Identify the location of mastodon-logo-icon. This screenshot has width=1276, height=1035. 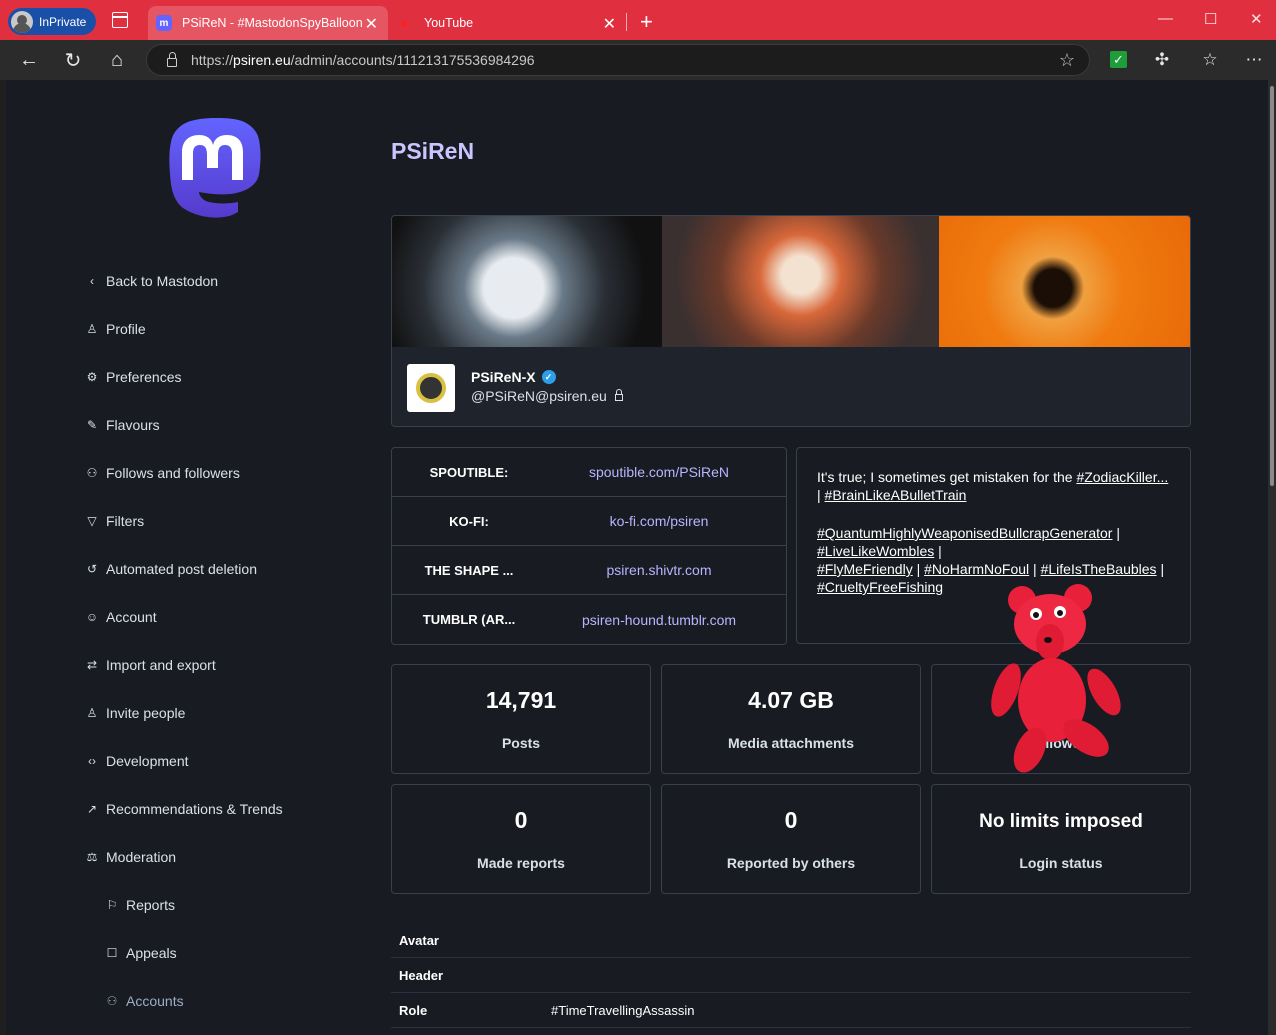
(217, 169).